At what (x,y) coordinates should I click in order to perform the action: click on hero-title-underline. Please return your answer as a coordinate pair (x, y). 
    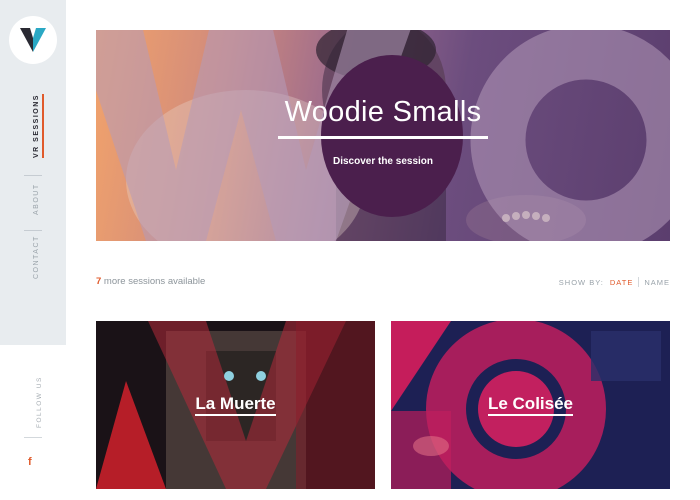
    Looking at the image, I should click on (383, 137).